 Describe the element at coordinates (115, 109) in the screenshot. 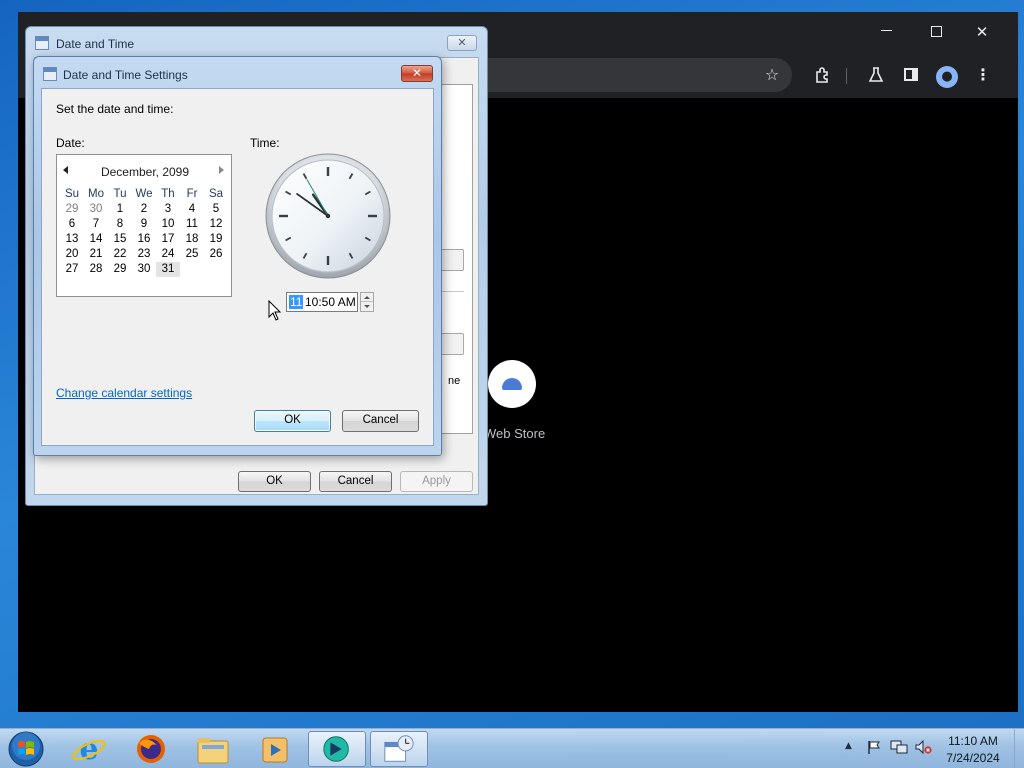

I see `instruction-text: Set the date and time:` at that location.